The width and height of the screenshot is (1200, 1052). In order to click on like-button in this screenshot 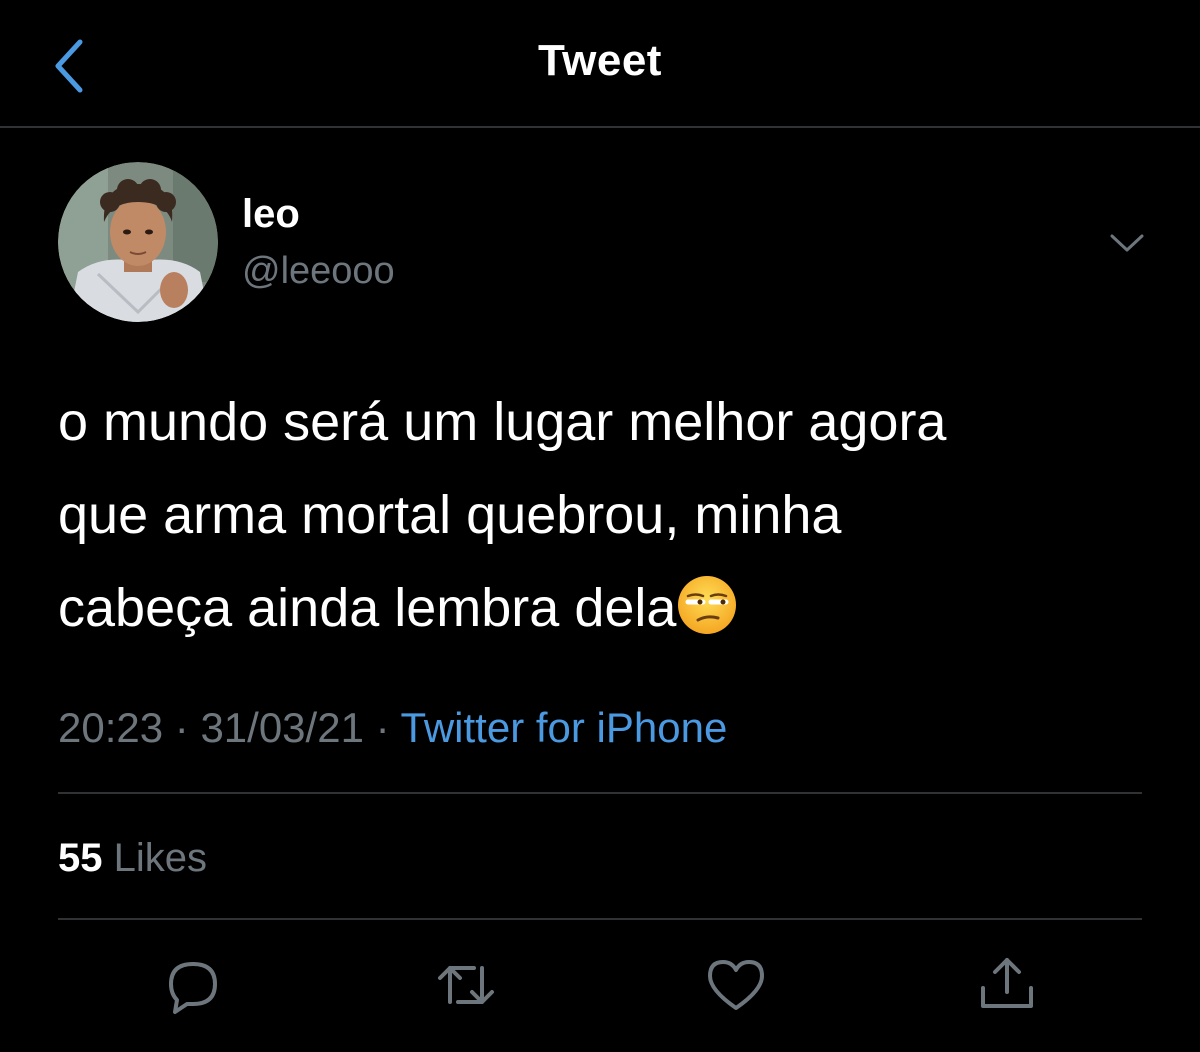, I will do `click(736, 985)`.